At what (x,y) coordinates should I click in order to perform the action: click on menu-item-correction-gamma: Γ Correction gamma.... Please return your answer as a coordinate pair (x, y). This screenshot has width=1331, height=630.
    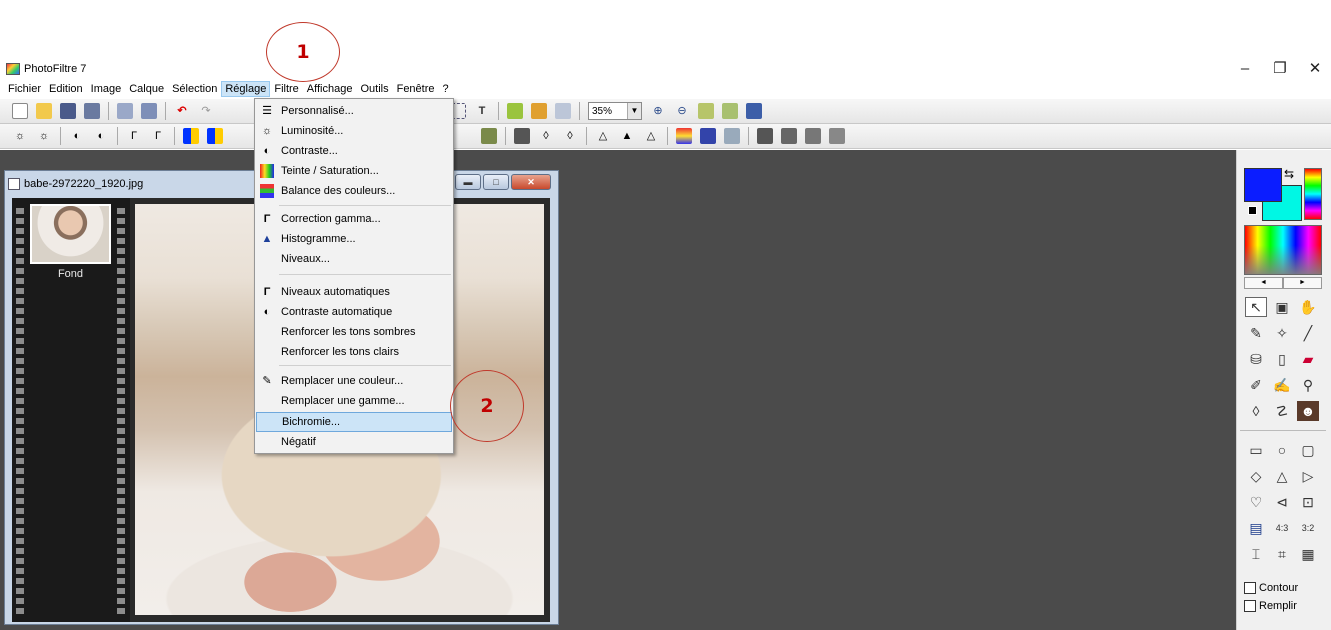
    Looking at the image, I should click on (354, 219).